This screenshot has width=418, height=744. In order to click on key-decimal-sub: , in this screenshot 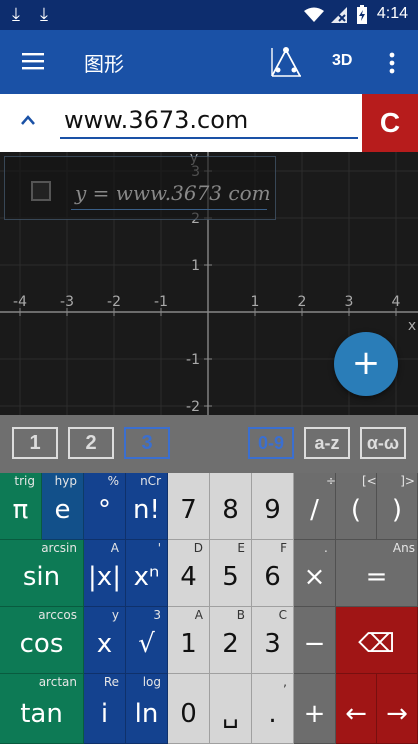, I will do `click(285, 682)`.